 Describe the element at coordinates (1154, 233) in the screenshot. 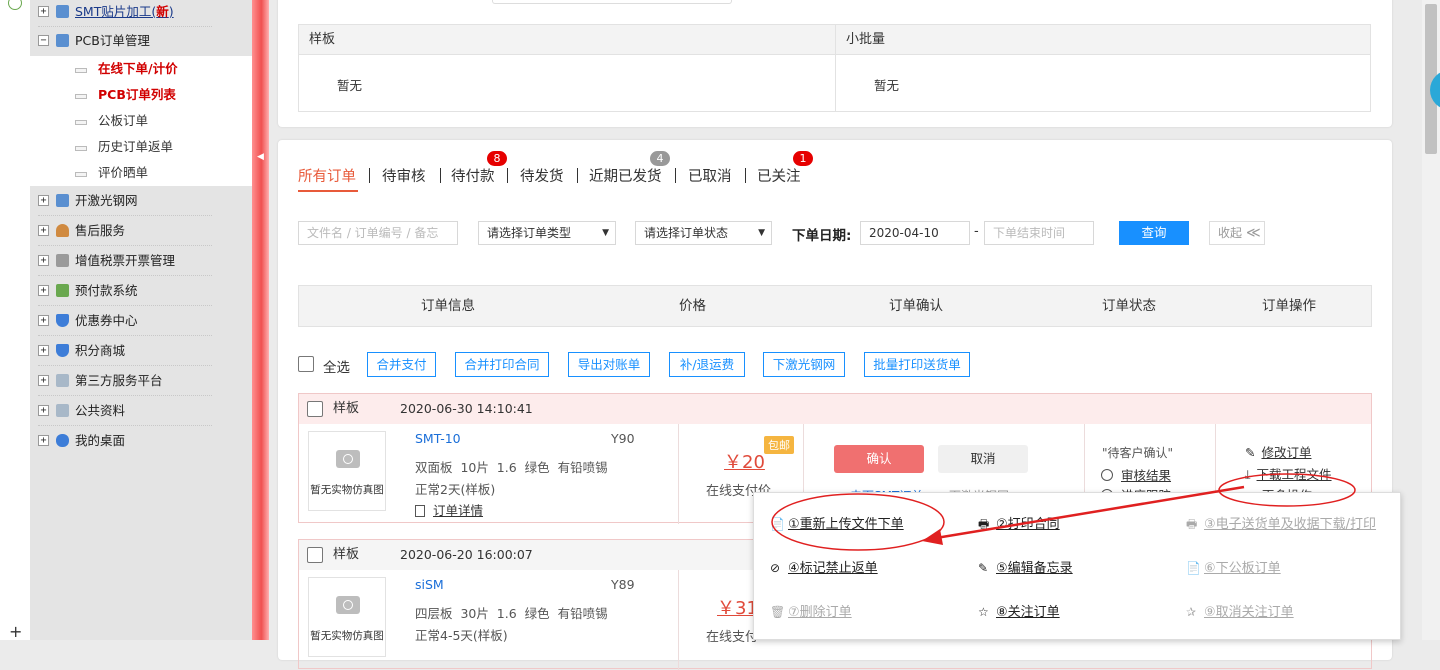

I see `query-button: 查询` at that location.